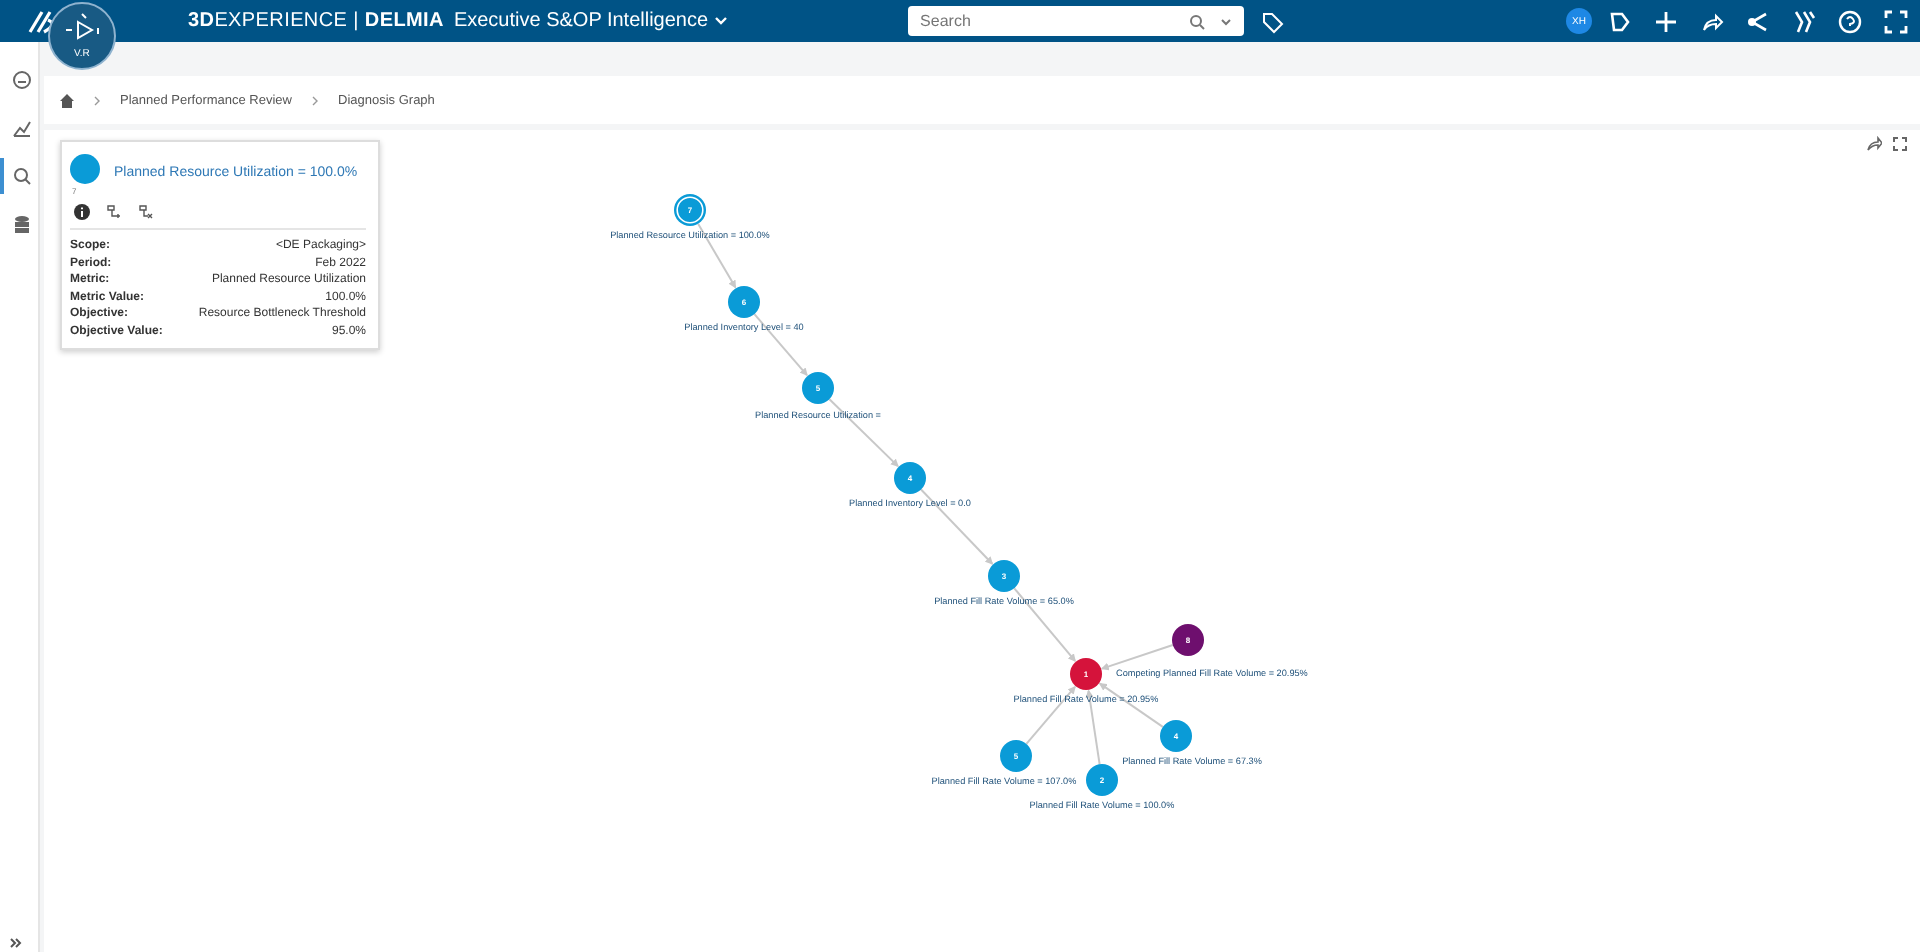 Image resolution: width=1920 pixels, height=952 pixels. I want to click on home-icon, so click(67, 100).